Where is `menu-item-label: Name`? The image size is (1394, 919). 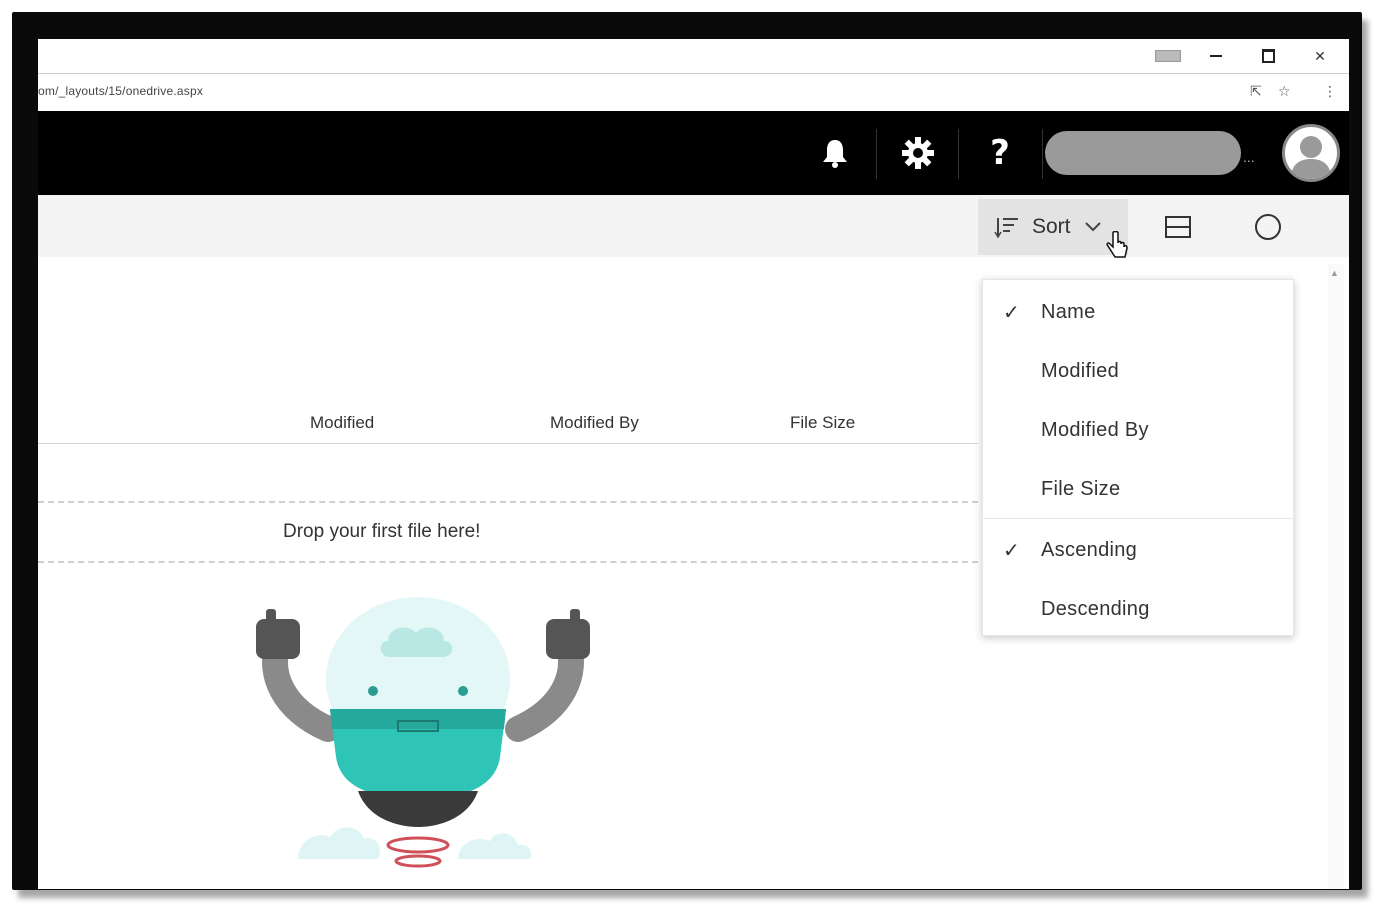
menu-item-label: Name is located at coordinates (1068, 311).